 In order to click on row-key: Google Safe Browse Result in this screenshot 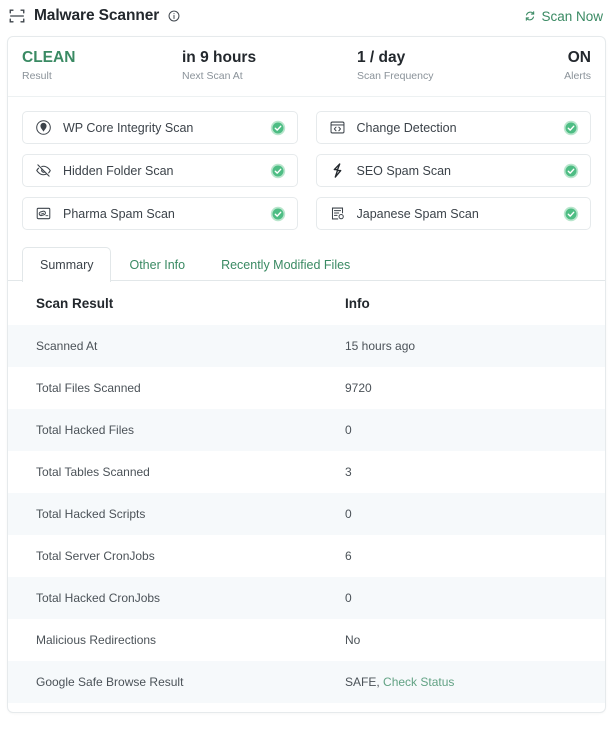, I will do `click(110, 682)`.